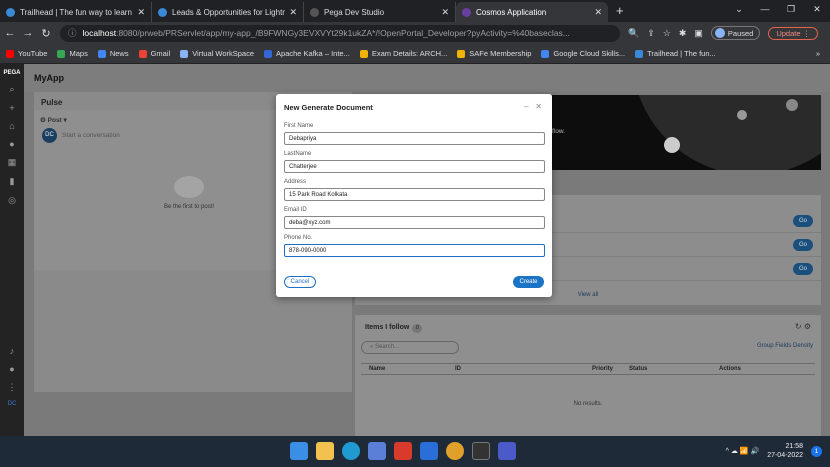 The width and height of the screenshot is (830, 467). What do you see at coordinates (113, 53) in the screenshot?
I see `bookmark-news: News` at bounding box center [113, 53].